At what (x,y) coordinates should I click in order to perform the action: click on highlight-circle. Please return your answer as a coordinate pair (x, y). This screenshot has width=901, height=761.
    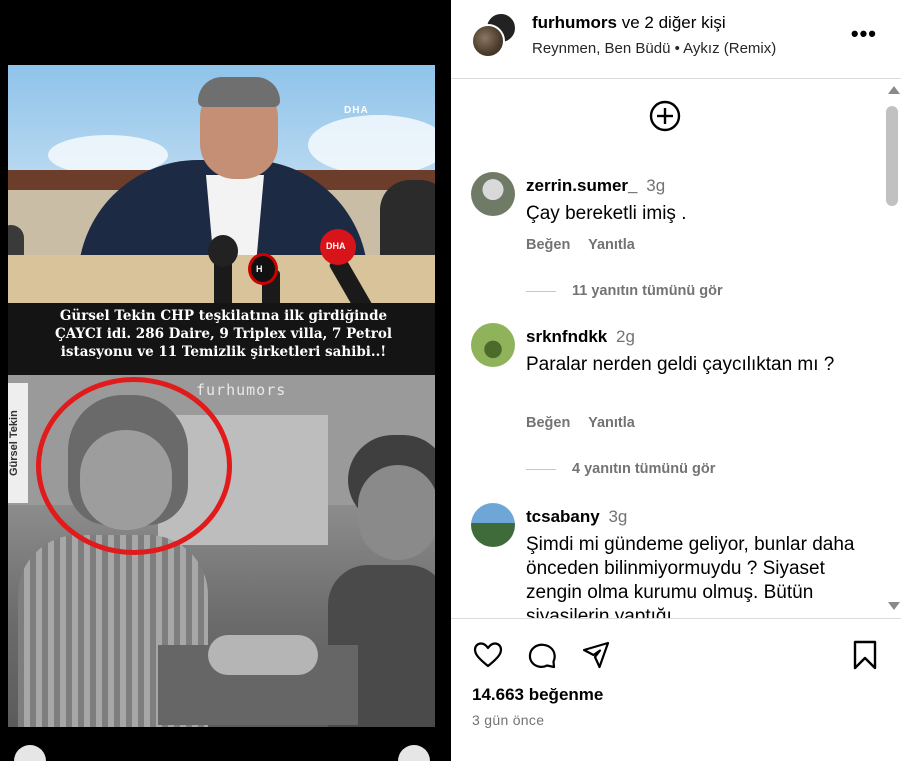
    Looking at the image, I should click on (134, 466).